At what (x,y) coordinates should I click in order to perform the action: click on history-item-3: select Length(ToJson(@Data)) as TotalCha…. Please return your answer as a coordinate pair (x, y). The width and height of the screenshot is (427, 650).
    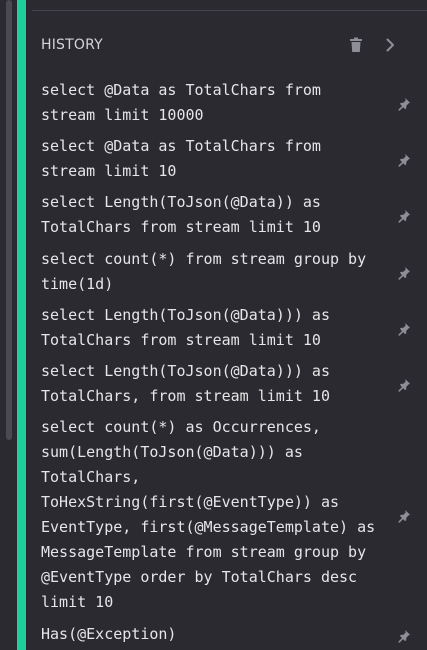
    Looking at the image, I should click on (226, 215).